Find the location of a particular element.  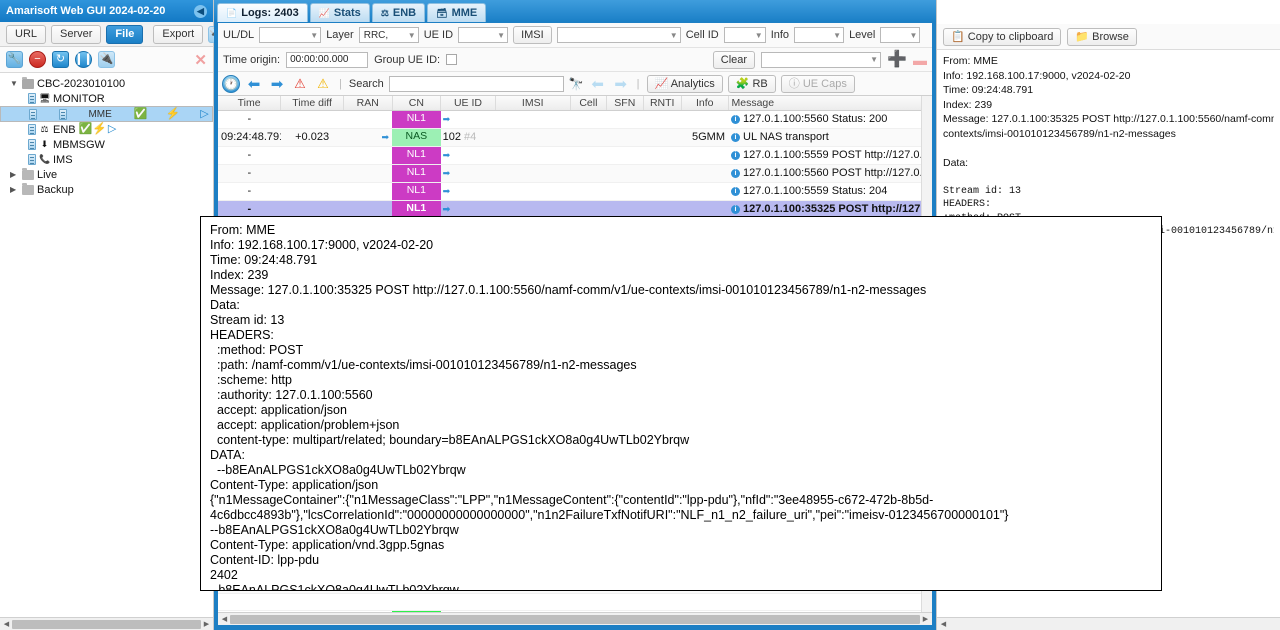

plus-icon: ➕ is located at coordinates (897, 59).